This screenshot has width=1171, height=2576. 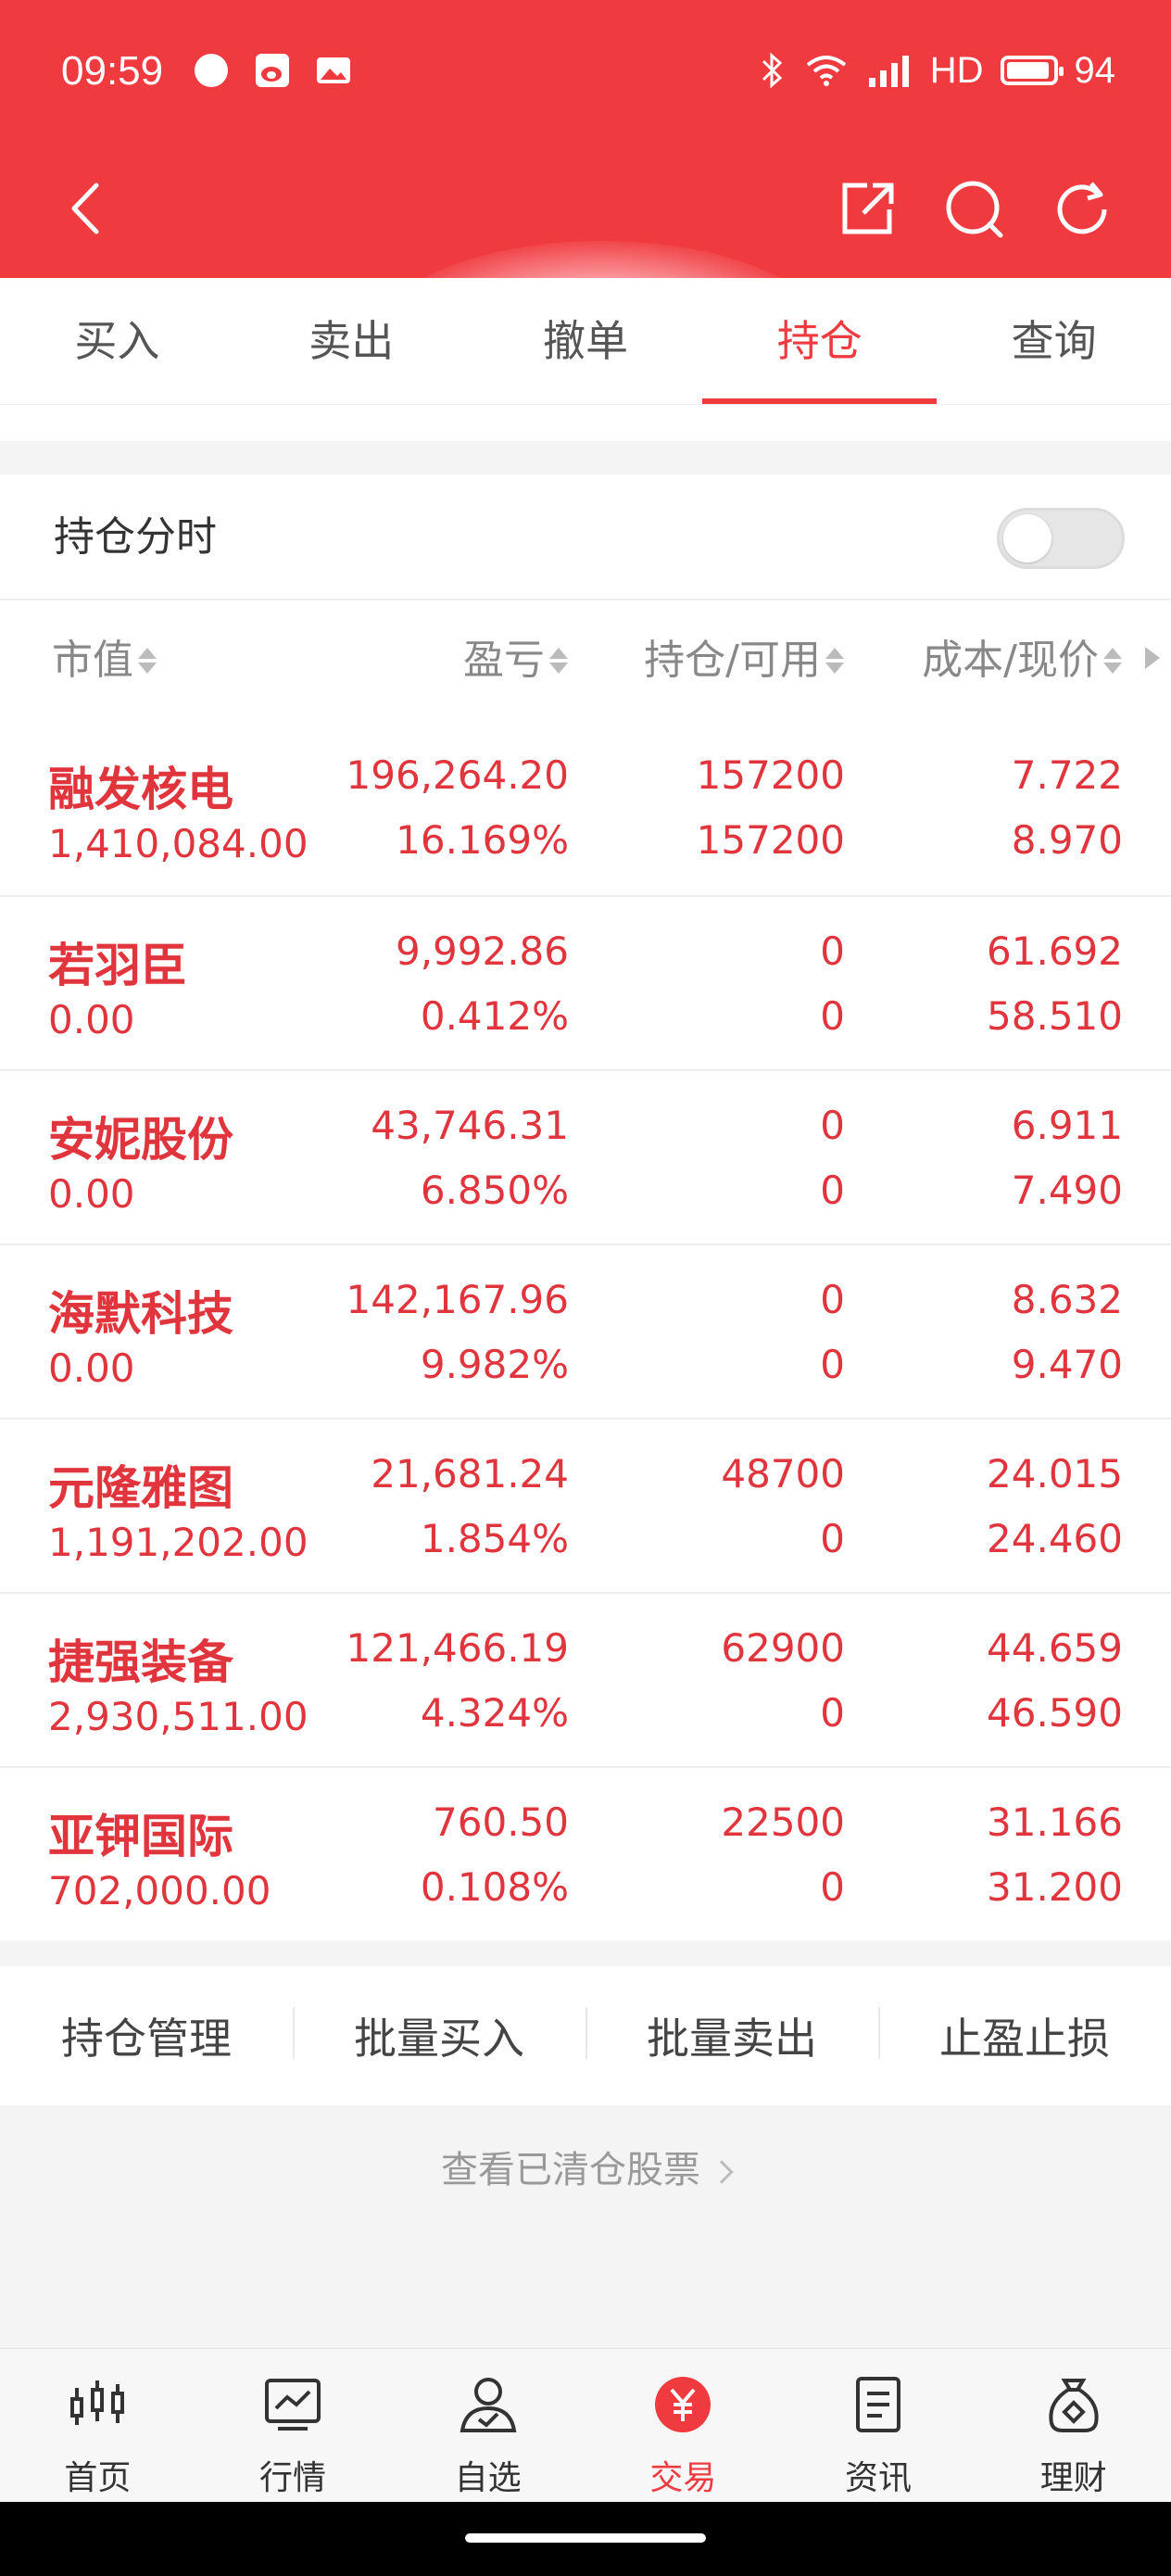 What do you see at coordinates (495, 1713) in the screenshot?
I see `pnl-percent: 4.324%` at bounding box center [495, 1713].